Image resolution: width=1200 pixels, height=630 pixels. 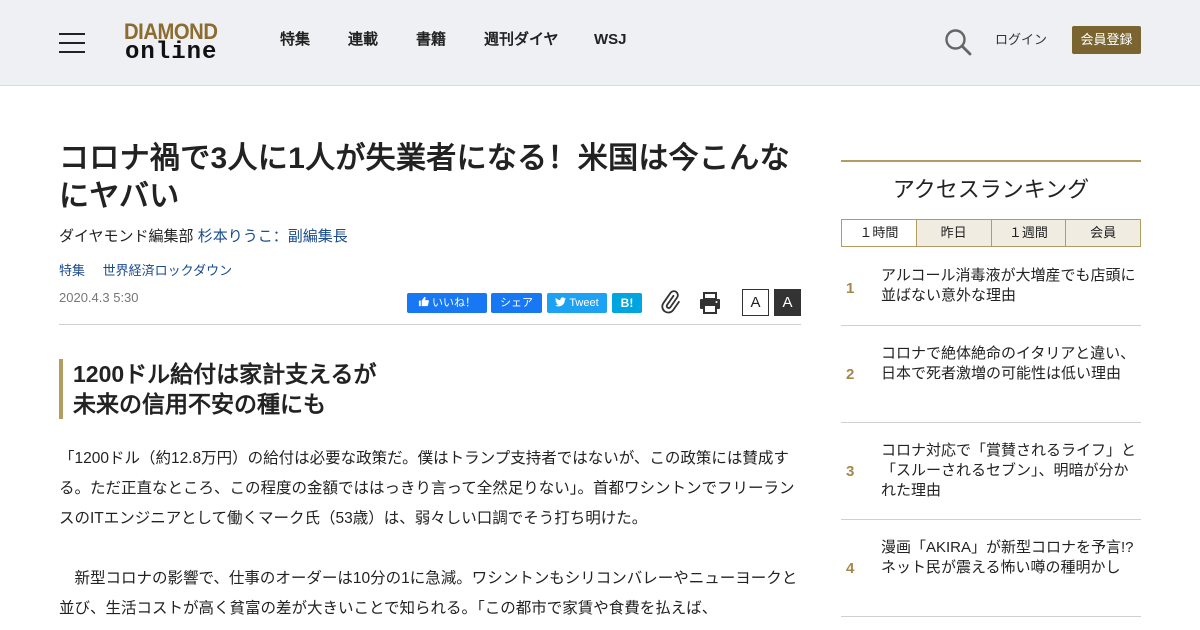 I want to click on paperclip-icon, so click(x=670, y=302).